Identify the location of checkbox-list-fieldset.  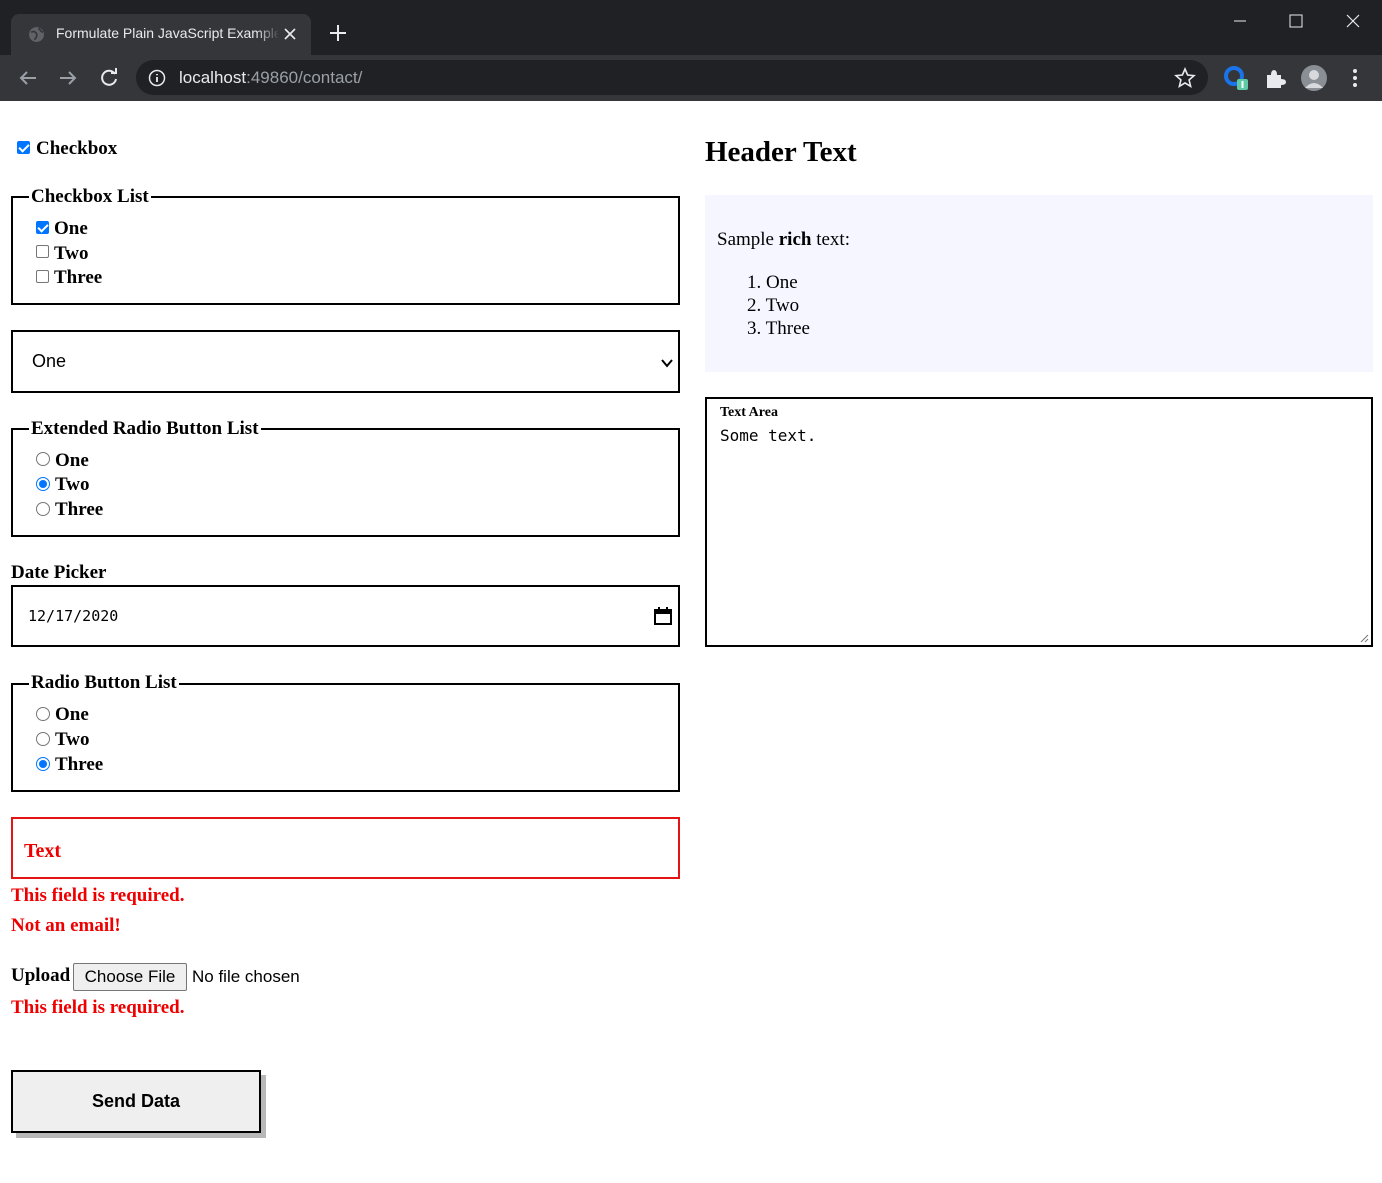
(345, 250).